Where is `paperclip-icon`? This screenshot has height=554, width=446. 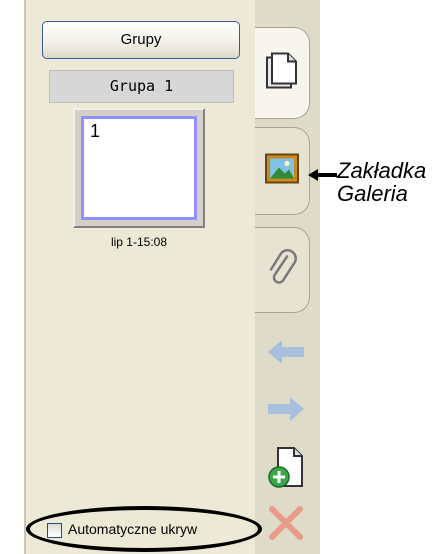 paperclip-icon is located at coordinates (282, 270).